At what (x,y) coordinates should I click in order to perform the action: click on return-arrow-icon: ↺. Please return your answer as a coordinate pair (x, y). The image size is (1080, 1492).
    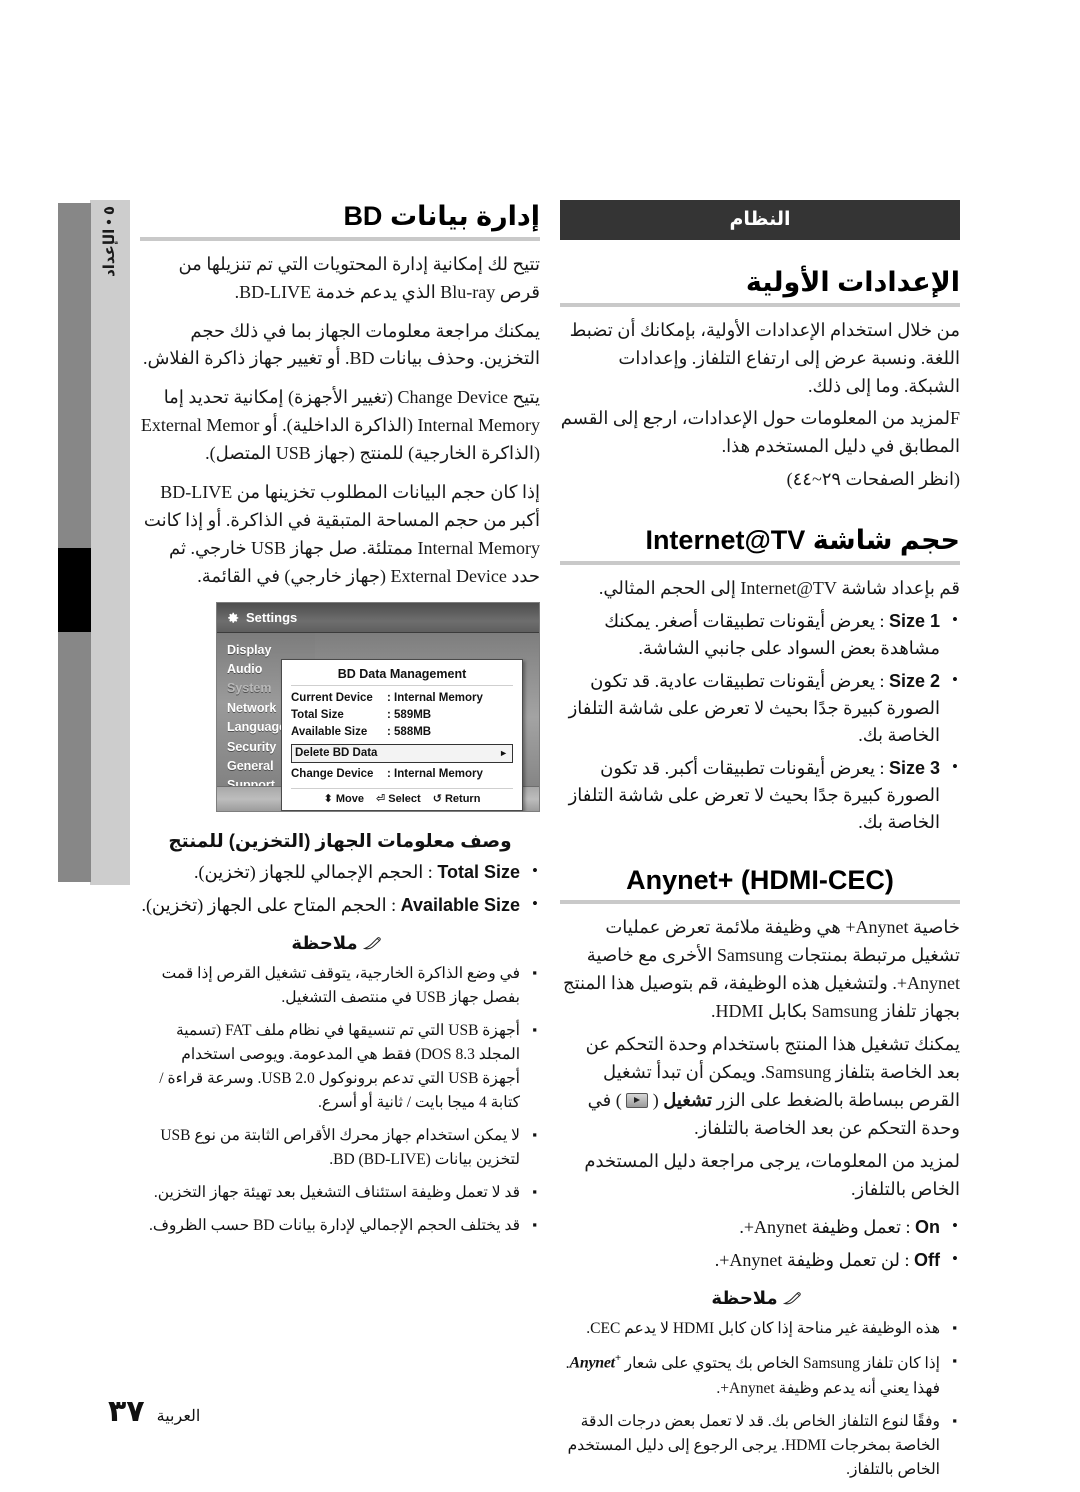
    Looking at the image, I should click on (437, 798).